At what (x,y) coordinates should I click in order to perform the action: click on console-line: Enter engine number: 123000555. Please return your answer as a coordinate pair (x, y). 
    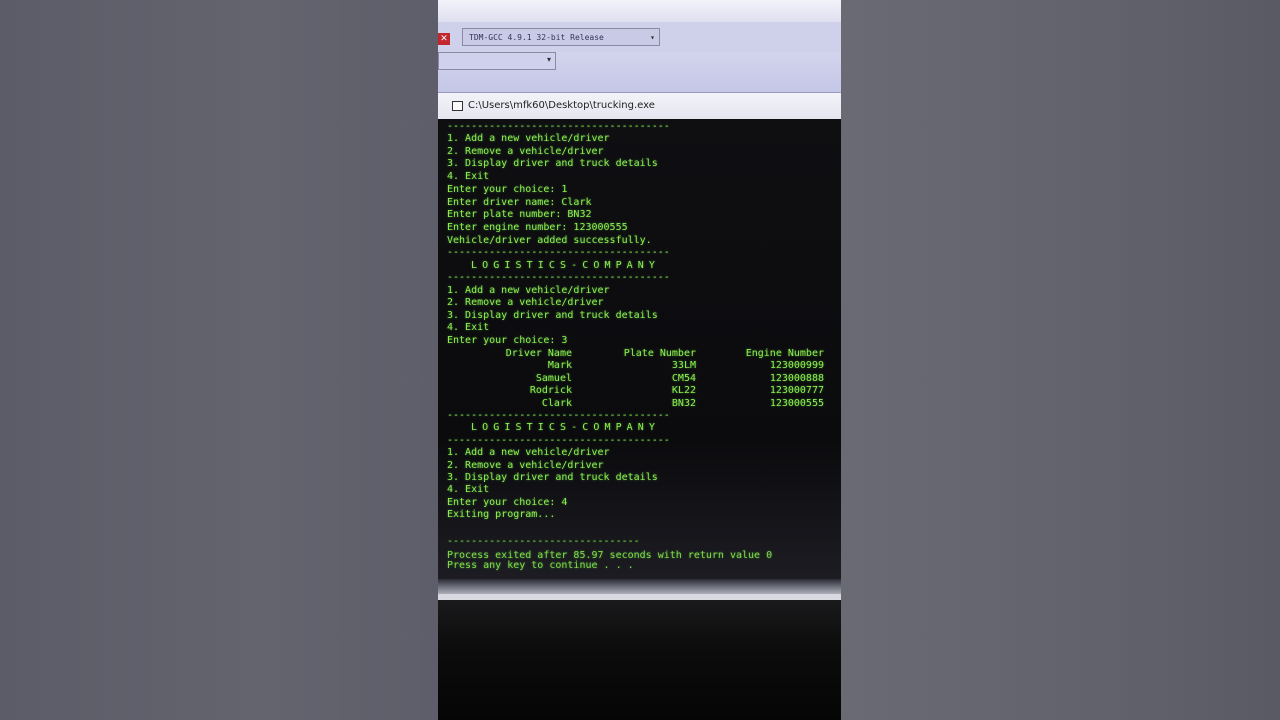
    Looking at the image, I should click on (537, 227).